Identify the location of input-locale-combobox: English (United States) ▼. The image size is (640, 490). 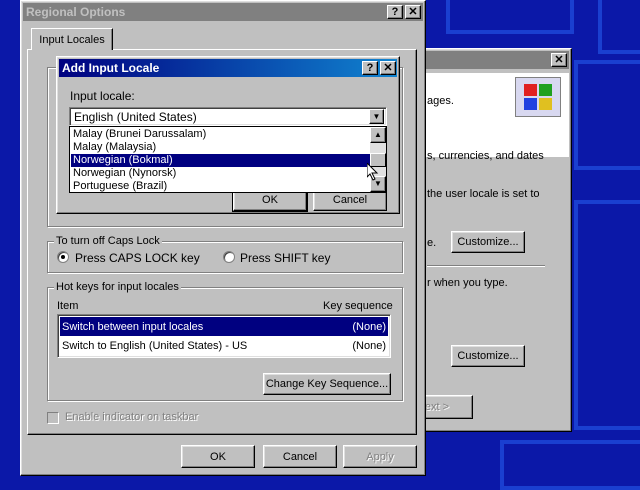
(228, 116).